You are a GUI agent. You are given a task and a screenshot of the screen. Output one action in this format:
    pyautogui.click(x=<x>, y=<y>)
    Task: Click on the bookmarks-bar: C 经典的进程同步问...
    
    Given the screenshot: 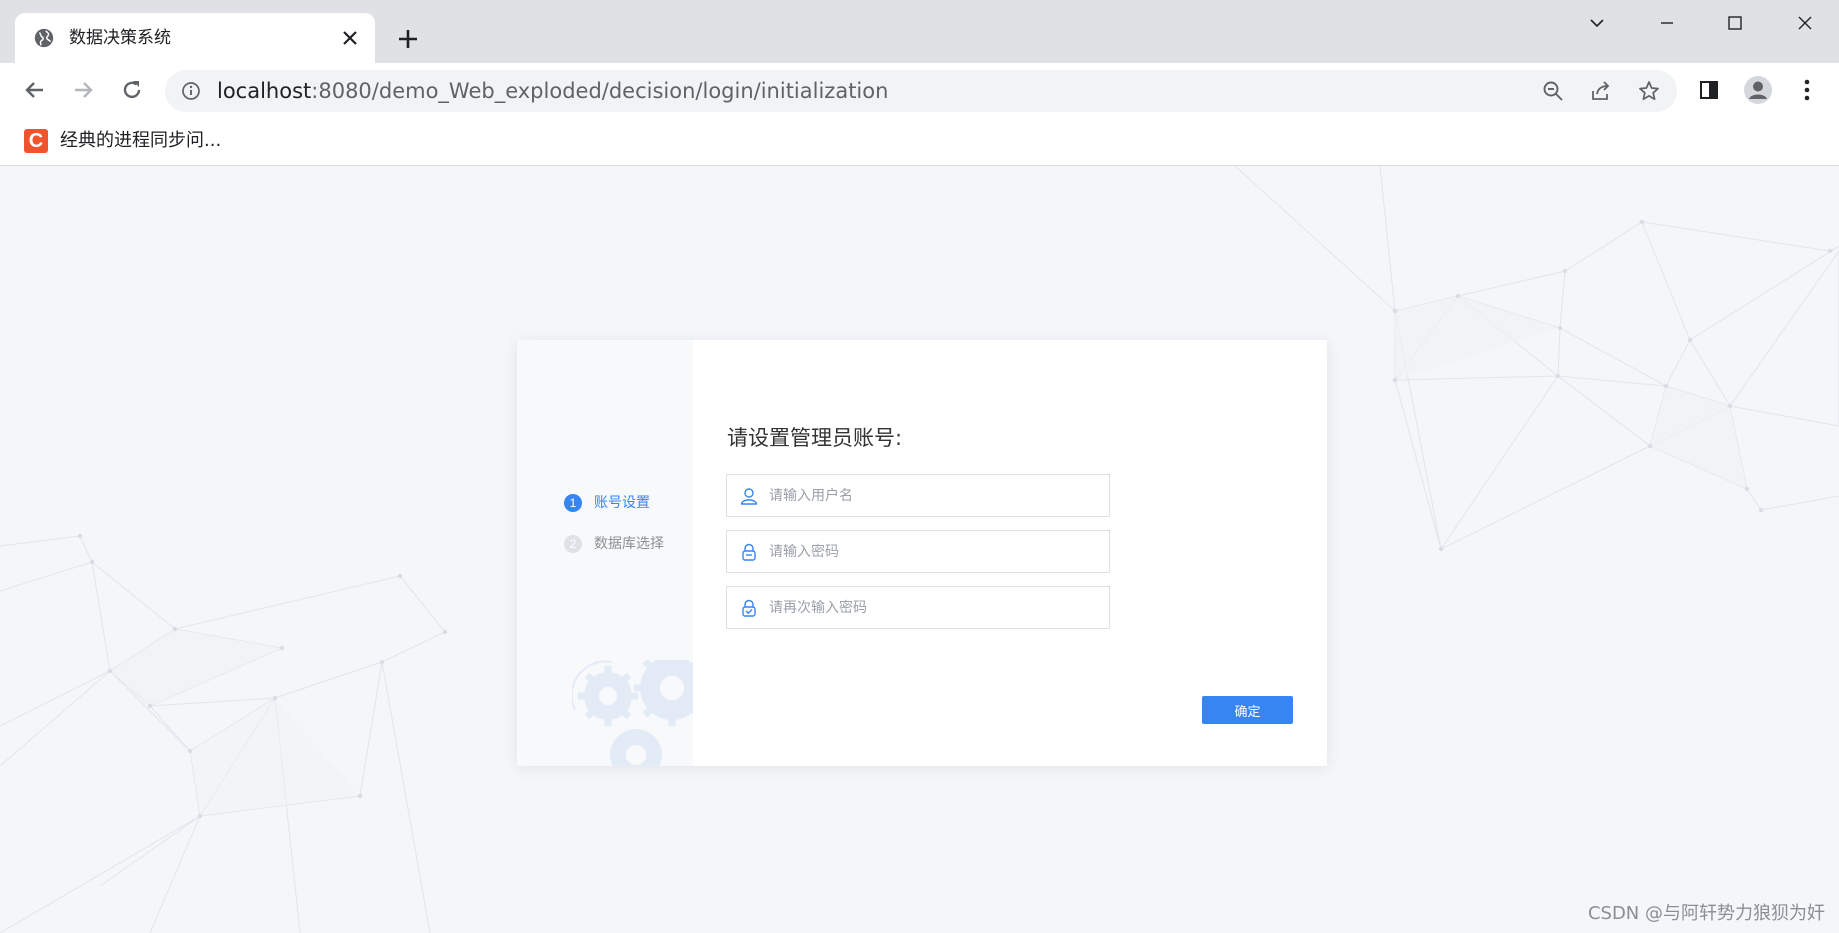 What is the action you would take?
    pyautogui.click(x=919, y=142)
    